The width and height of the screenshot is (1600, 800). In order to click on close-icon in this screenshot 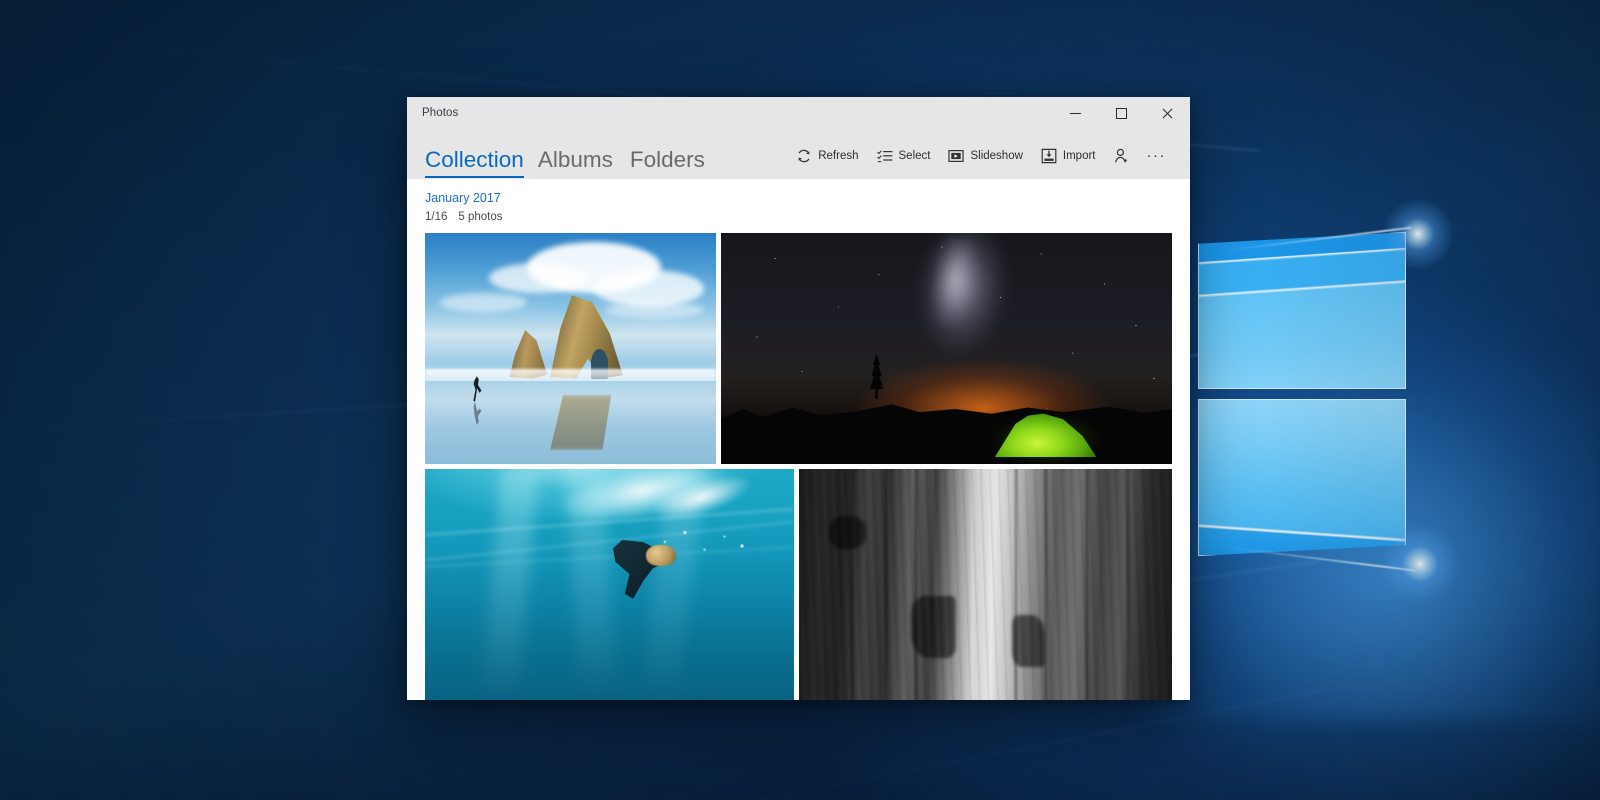, I will do `click(1167, 113)`.